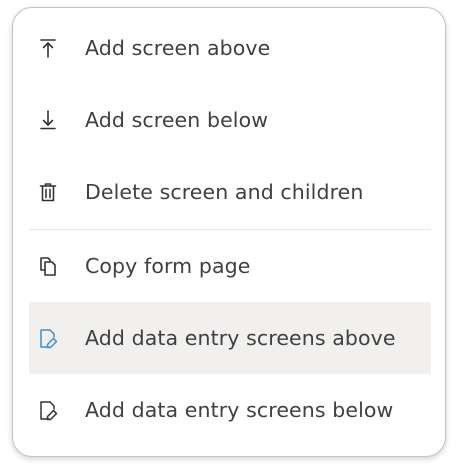 This screenshot has height=473, width=459. Describe the element at coordinates (48, 120) in the screenshot. I see `arrow-down-to-line-icon` at that location.